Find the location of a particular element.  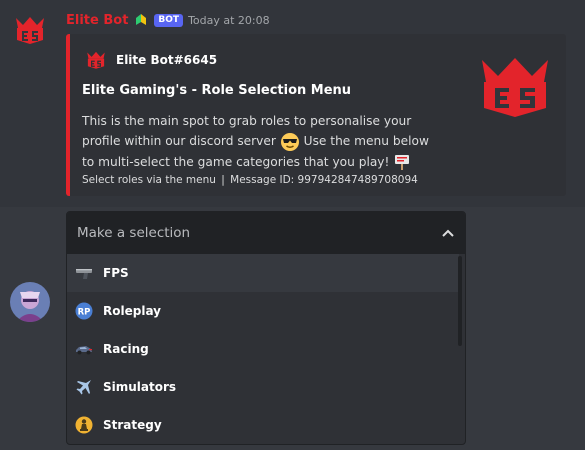

author-icon is located at coordinates (96, 60).